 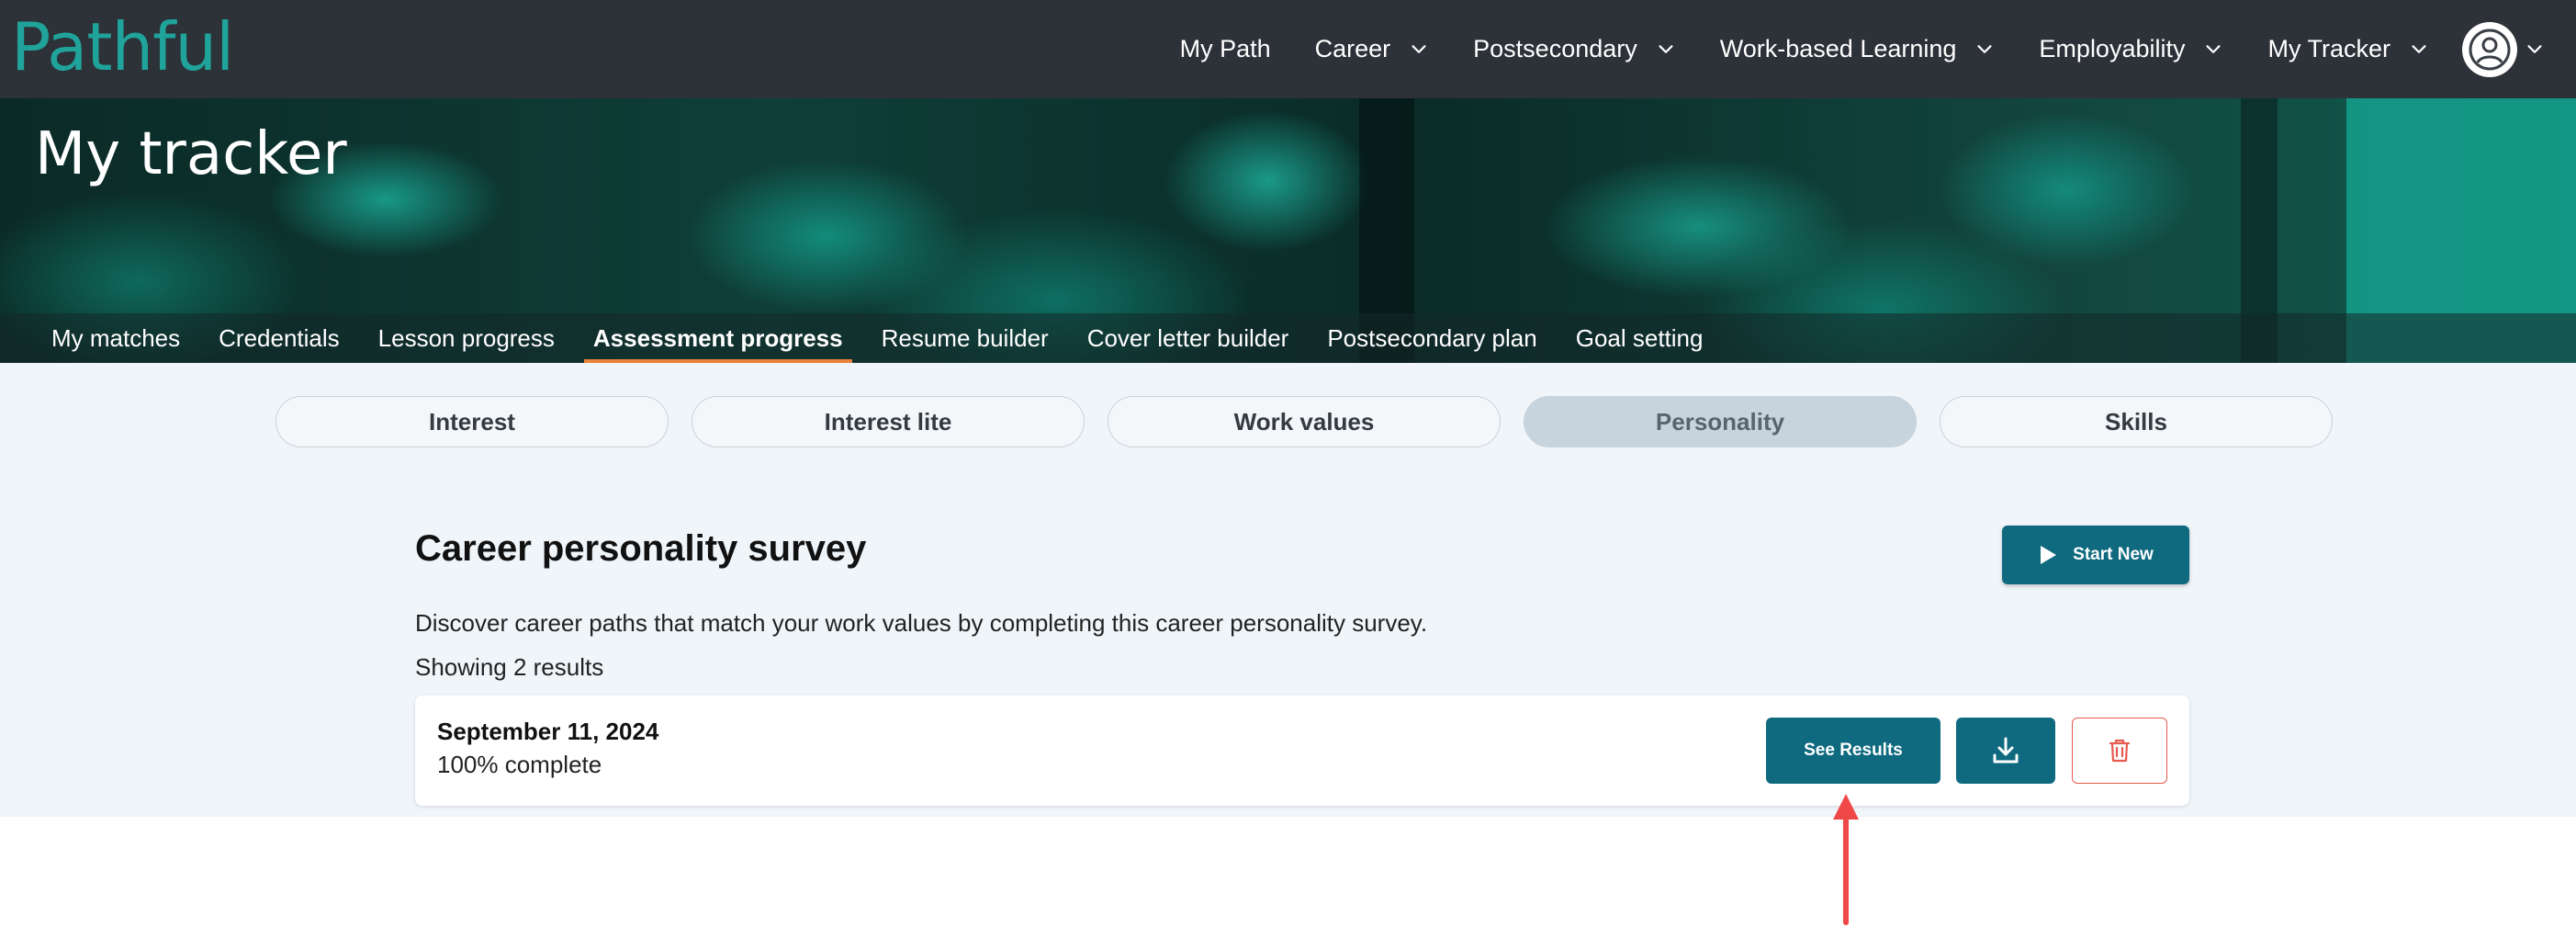 What do you see at coordinates (2112, 48) in the screenshot?
I see `nav-label: Employability` at bounding box center [2112, 48].